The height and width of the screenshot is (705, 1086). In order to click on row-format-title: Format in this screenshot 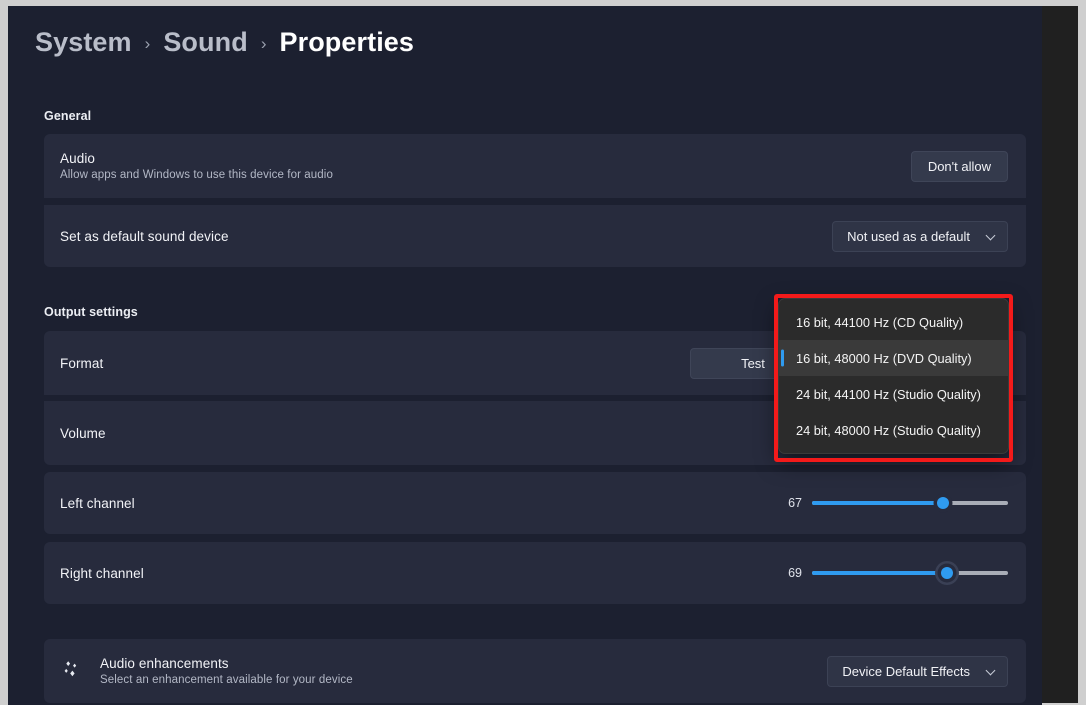, I will do `click(82, 363)`.